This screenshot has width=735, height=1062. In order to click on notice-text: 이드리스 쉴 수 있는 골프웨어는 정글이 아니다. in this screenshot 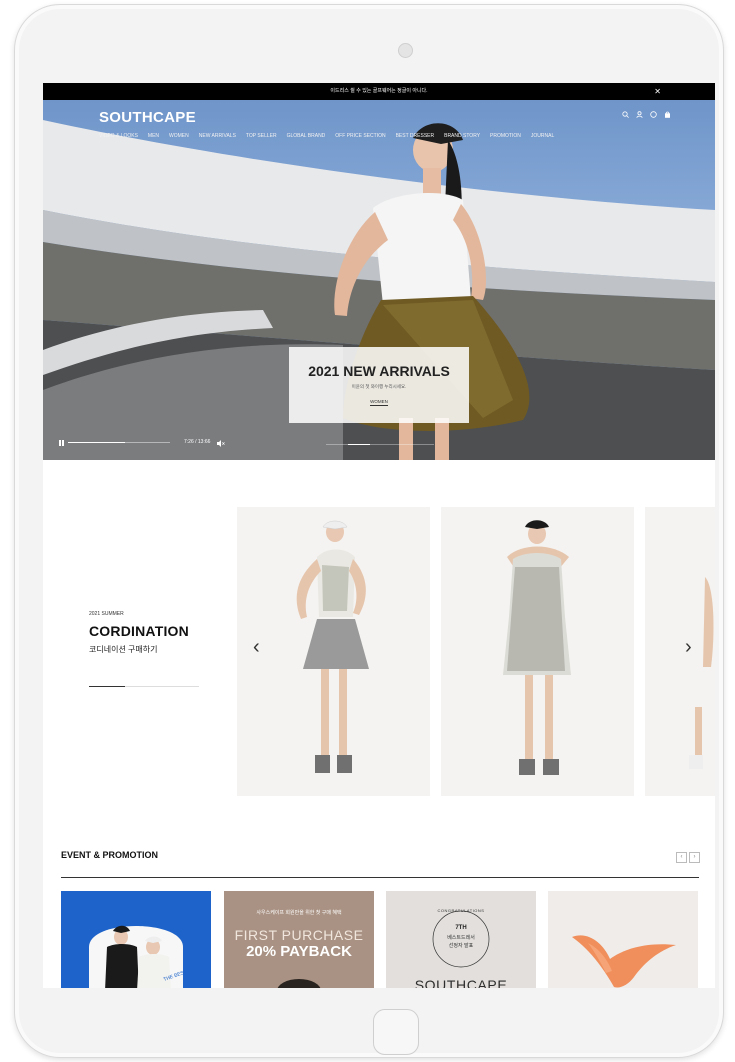, I will do `click(379, 91)`.